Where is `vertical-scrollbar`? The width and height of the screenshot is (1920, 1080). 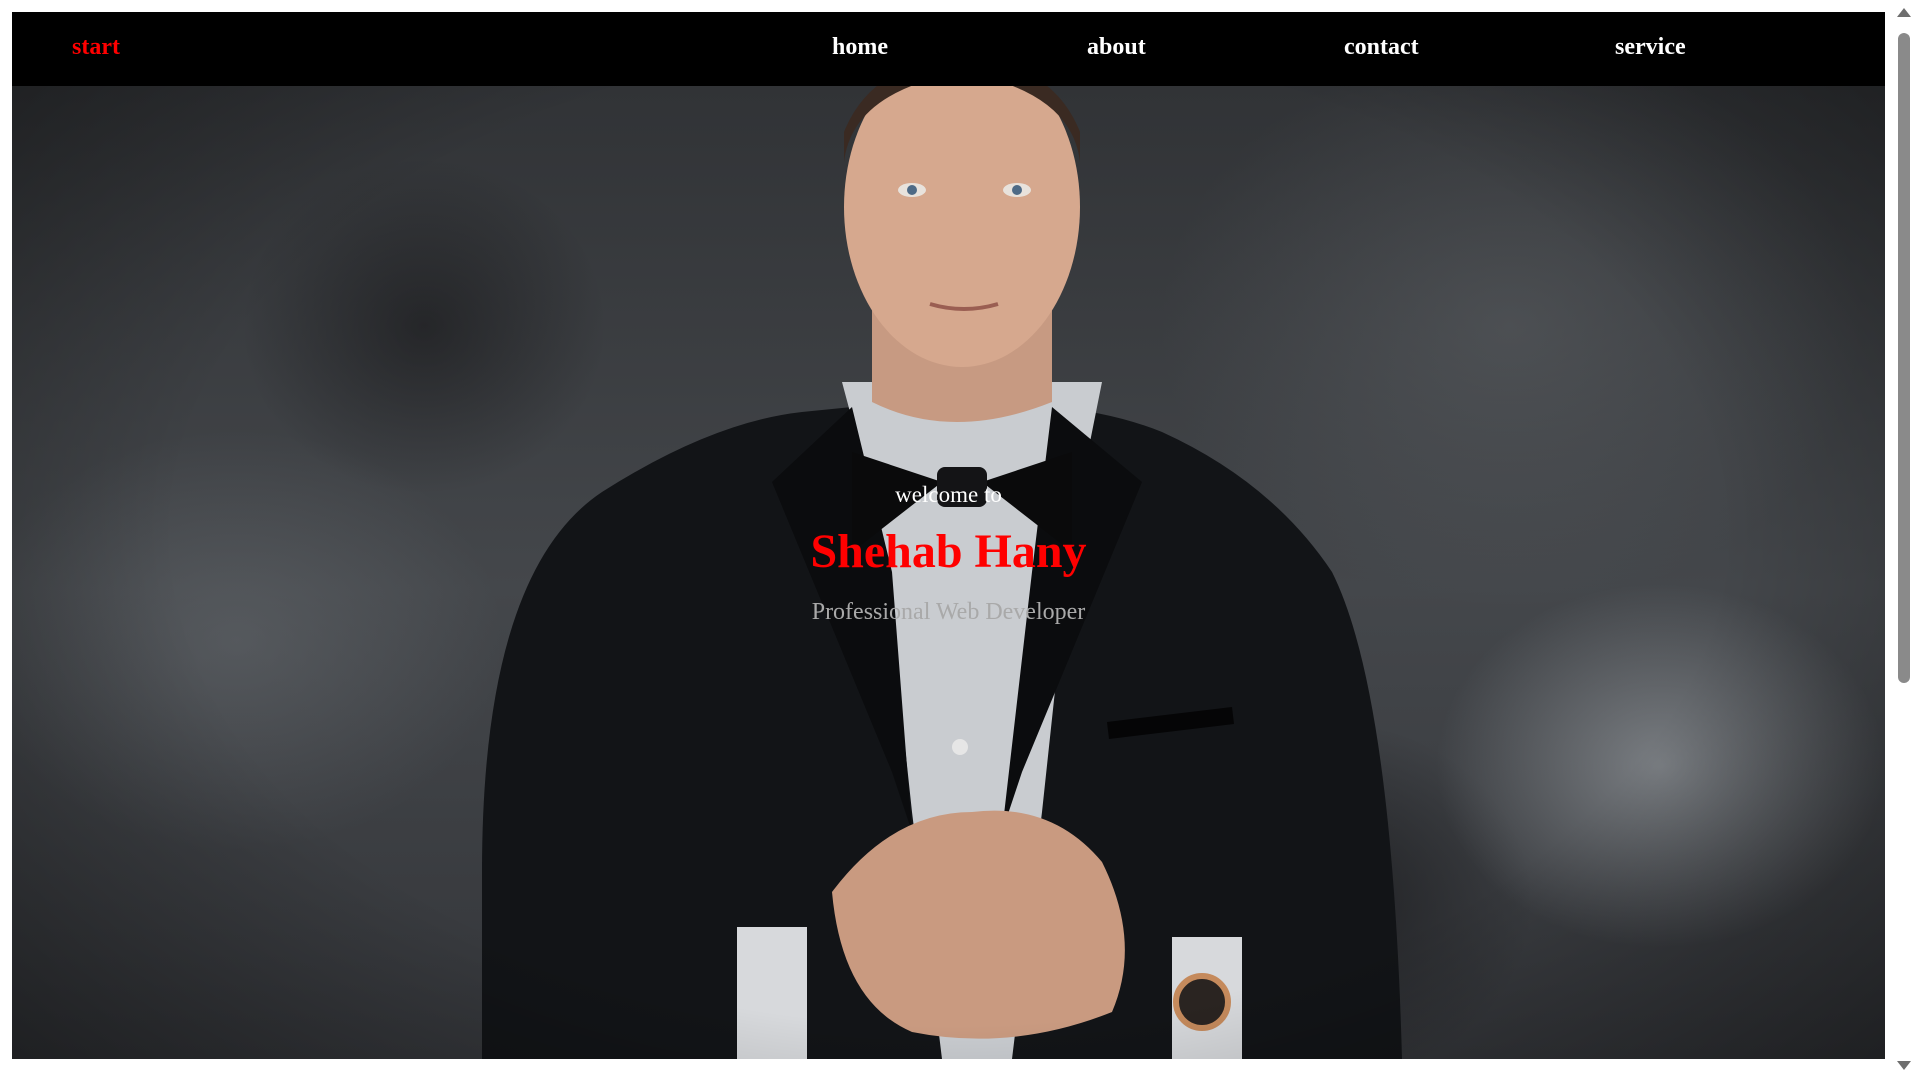
vertical-scrollbar is located at coordinates (1902, 540).